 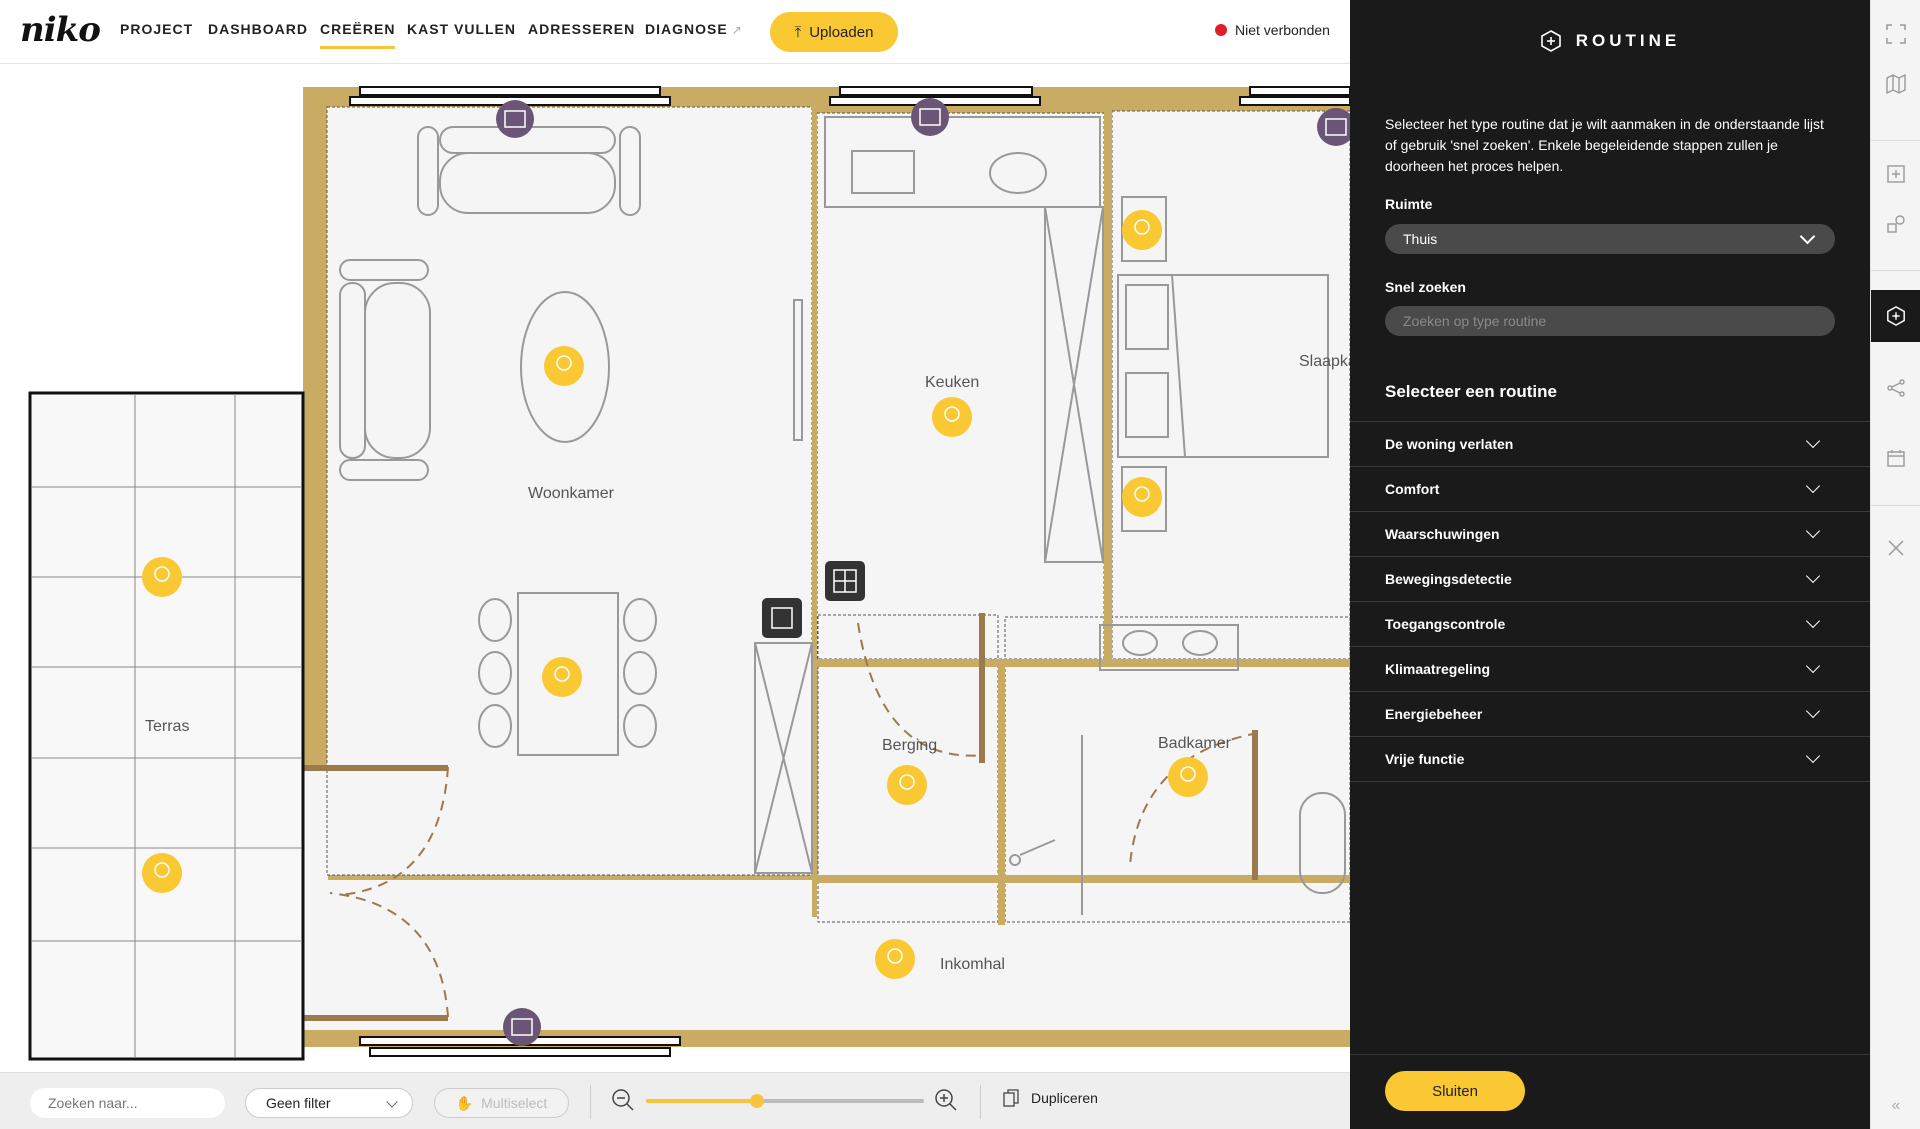 I want to click on room-label-woonkamer: Woonkamer, so click(x=571, y=493).